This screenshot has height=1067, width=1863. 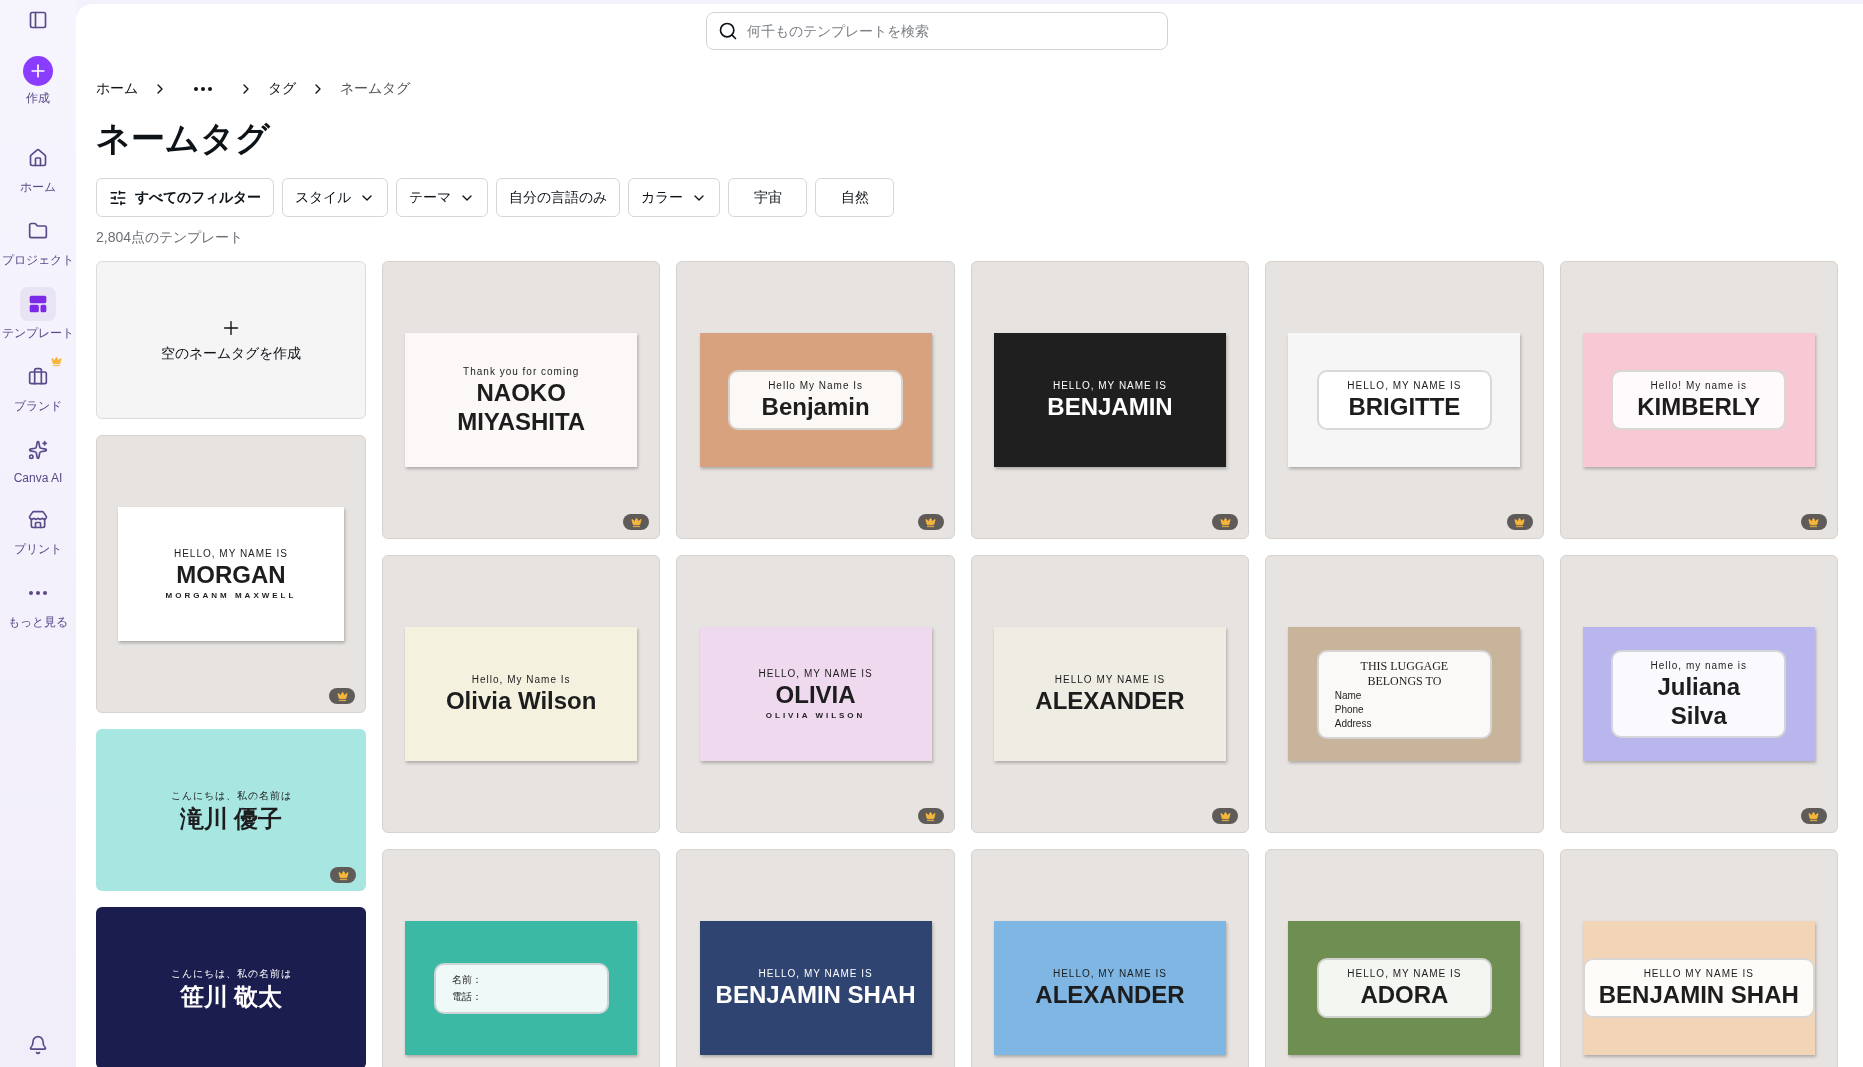 I want to click on filter-button: テーマ, so click(x=442, y=197).